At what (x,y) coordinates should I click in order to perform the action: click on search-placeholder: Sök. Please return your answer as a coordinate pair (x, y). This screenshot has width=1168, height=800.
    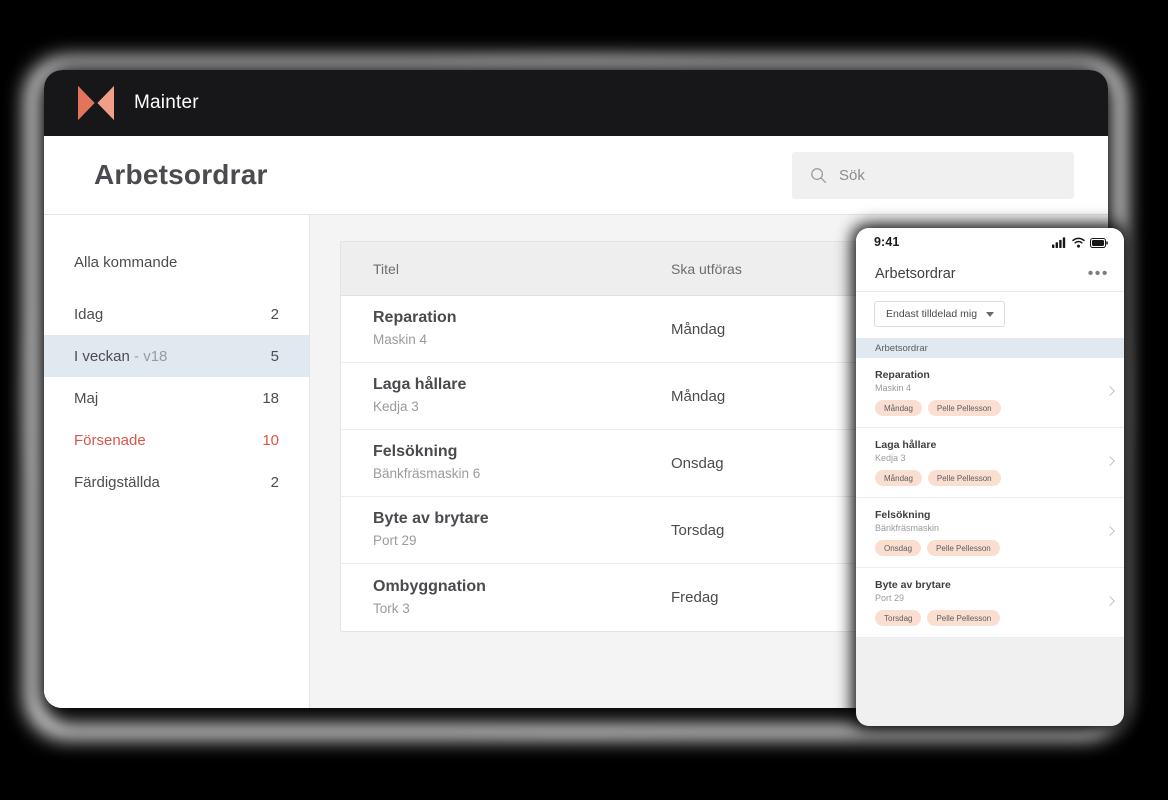
    Looking at the image, I should click on (852, 175).